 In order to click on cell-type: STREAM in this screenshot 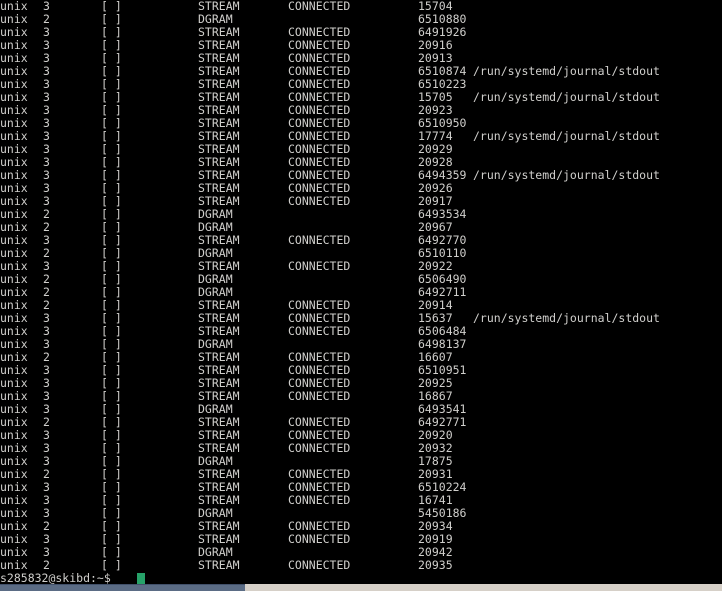, I will do `click(219, 565)`.